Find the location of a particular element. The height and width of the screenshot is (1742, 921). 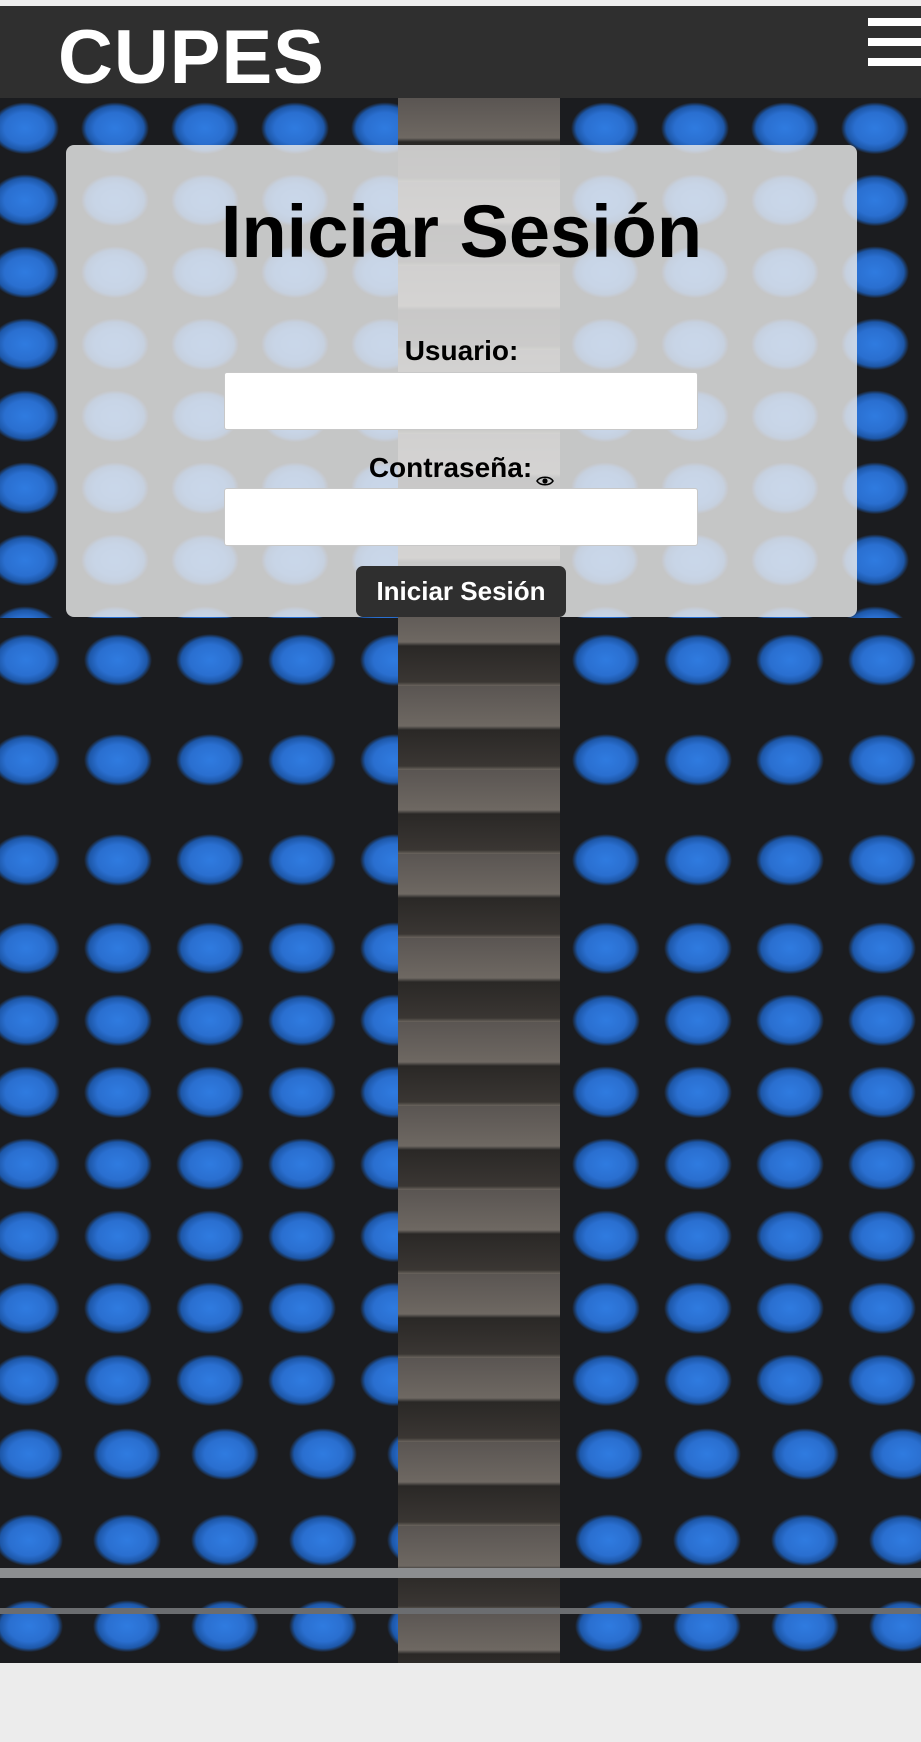

brand-logo: CUPES is located at coordinates (191, 58).